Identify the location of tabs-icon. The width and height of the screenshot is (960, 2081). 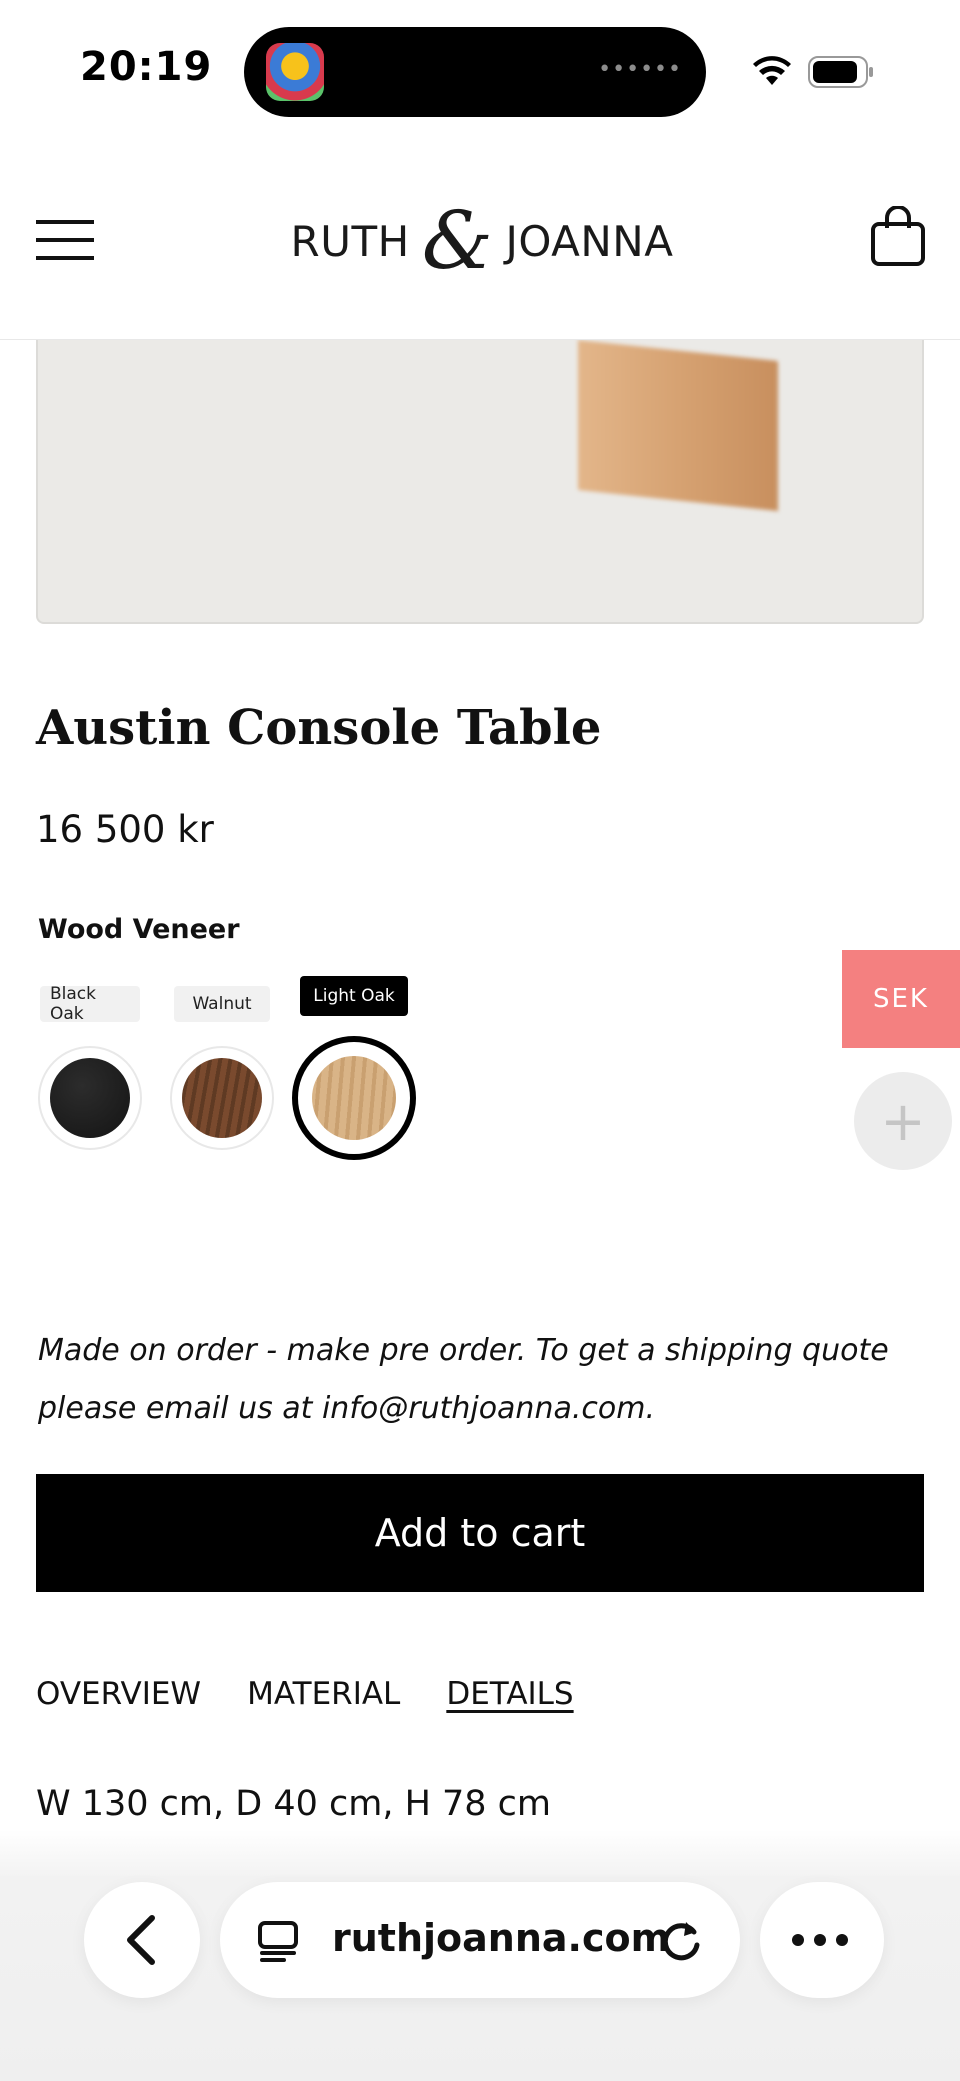
(278, 1941).